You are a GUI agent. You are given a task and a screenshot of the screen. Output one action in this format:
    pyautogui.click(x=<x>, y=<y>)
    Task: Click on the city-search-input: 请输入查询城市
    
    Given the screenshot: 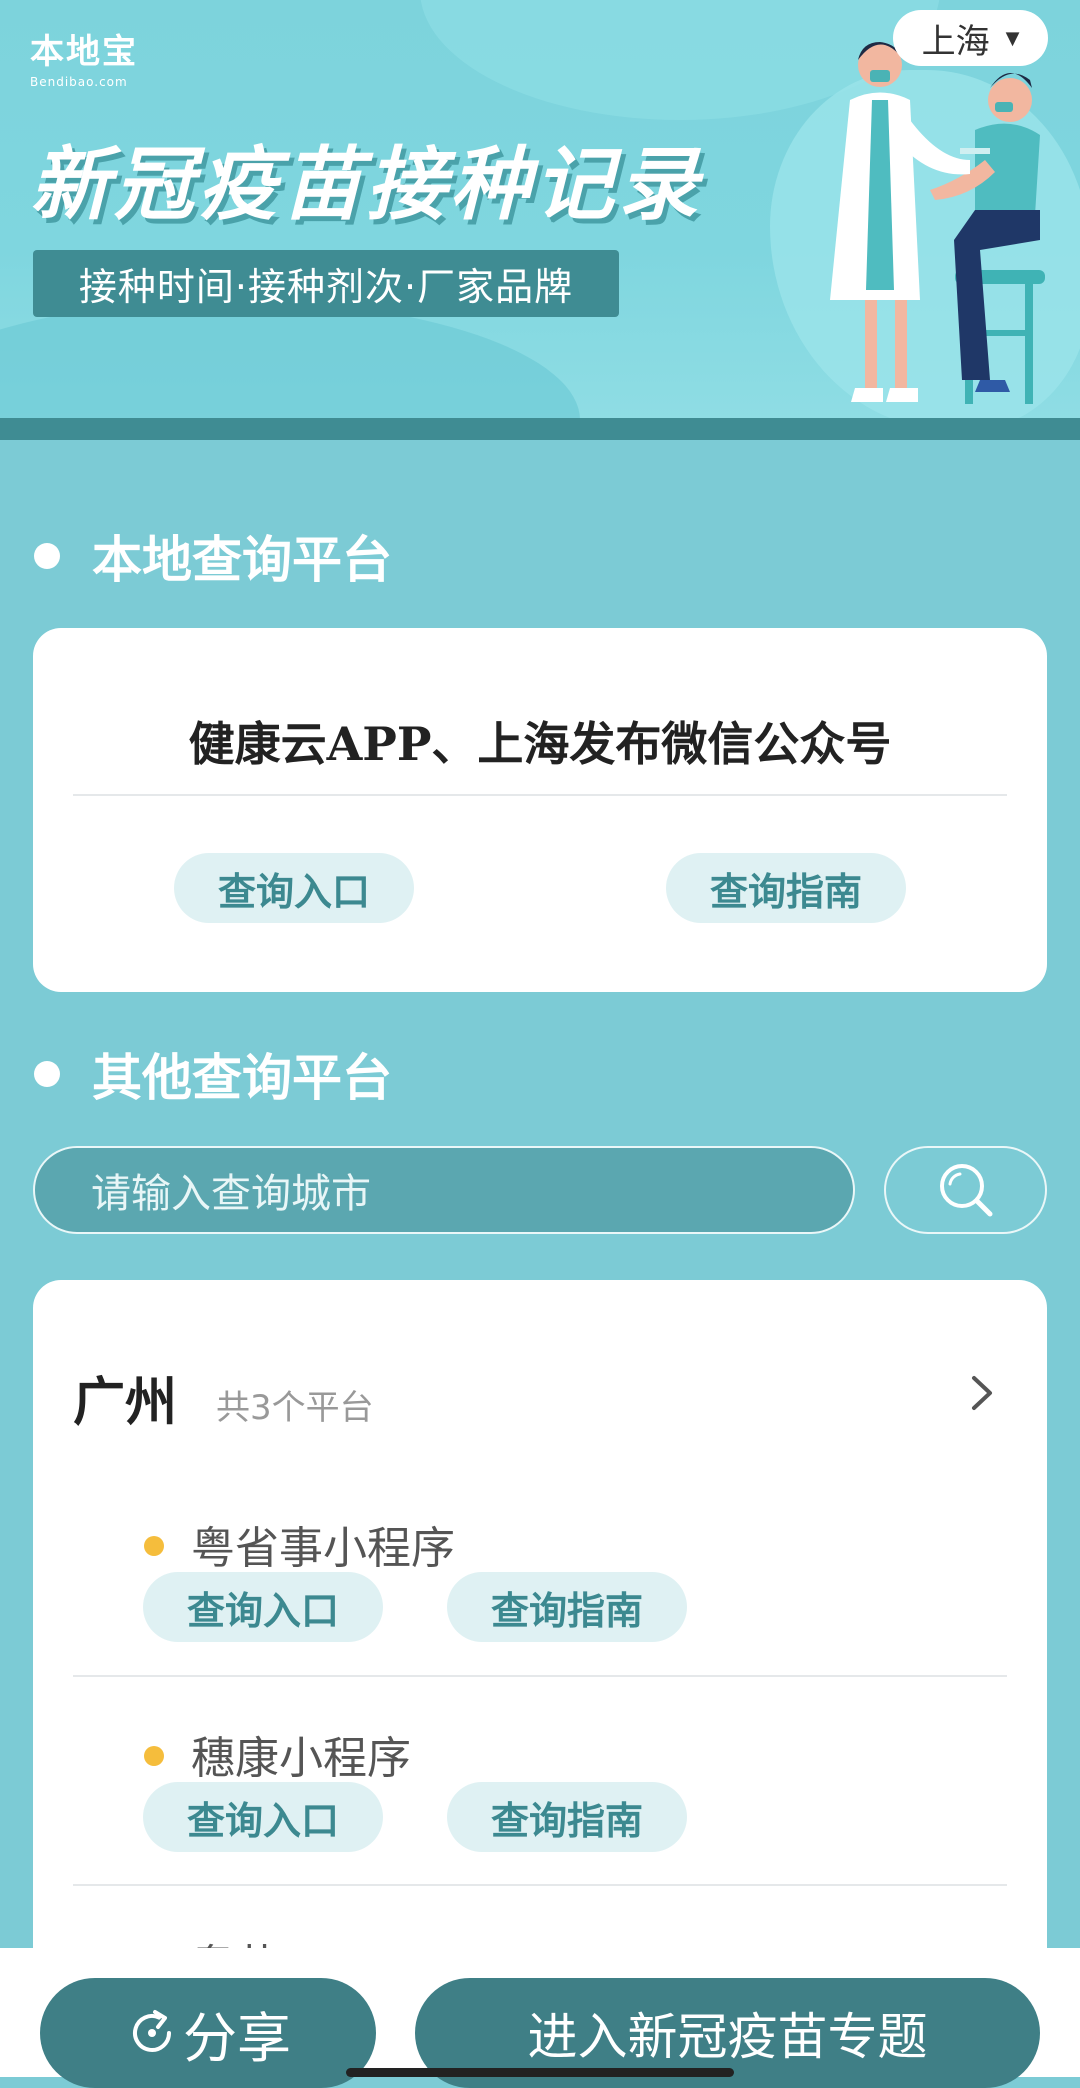 What is the action you would take?
    pyautogui.click(x=444, y=1190)
    